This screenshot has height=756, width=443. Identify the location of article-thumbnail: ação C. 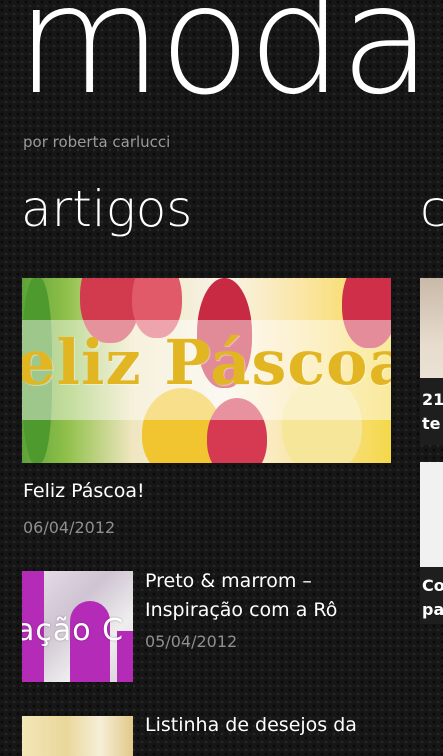
(77, 626).